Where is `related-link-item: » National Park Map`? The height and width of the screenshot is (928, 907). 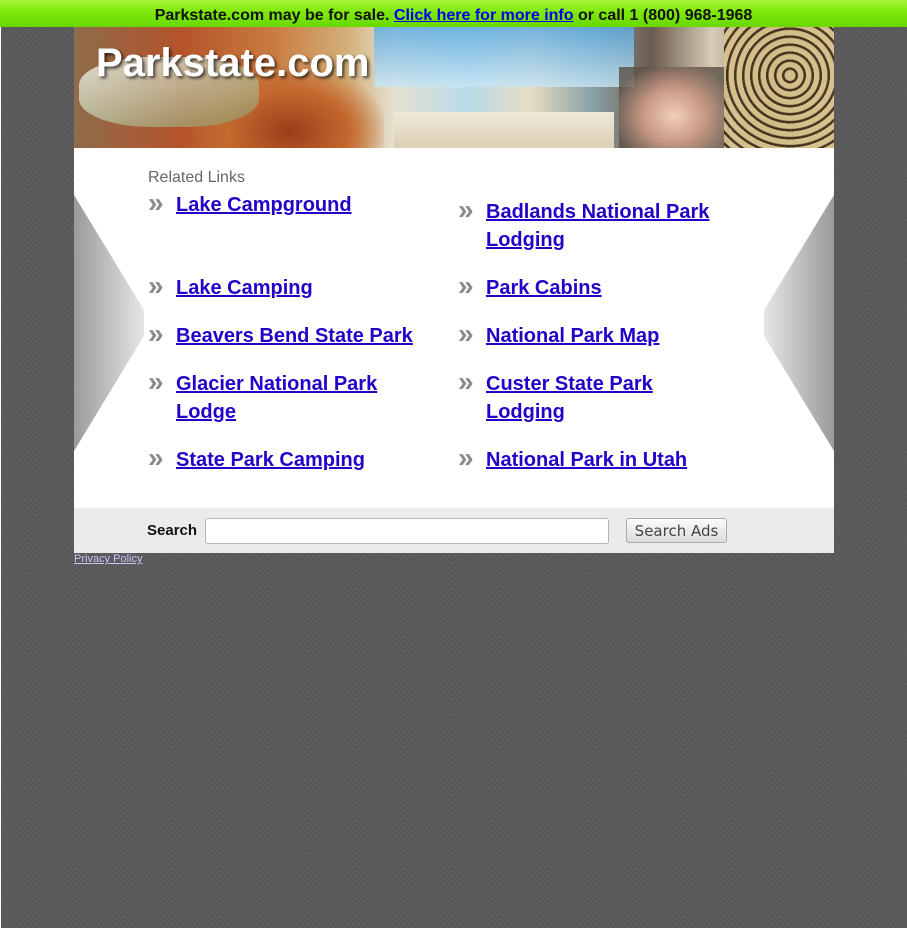
related-link-item: » National Park Map is located at coordinates (588, 334).